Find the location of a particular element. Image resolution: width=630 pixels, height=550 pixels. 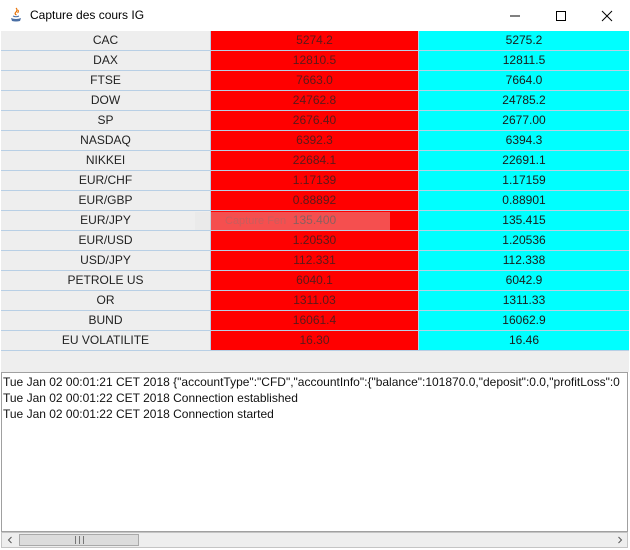

instrument-name-cell: OR is located at coordinates (106, 301).